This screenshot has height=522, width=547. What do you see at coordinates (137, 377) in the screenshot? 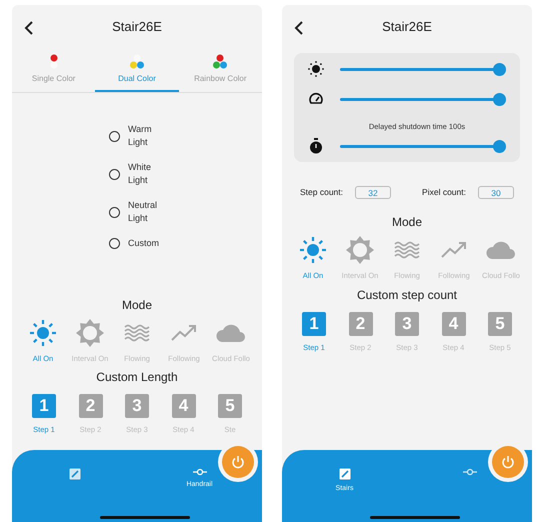
I see `section-title: Custom Length` at bounding box center [137, 377].